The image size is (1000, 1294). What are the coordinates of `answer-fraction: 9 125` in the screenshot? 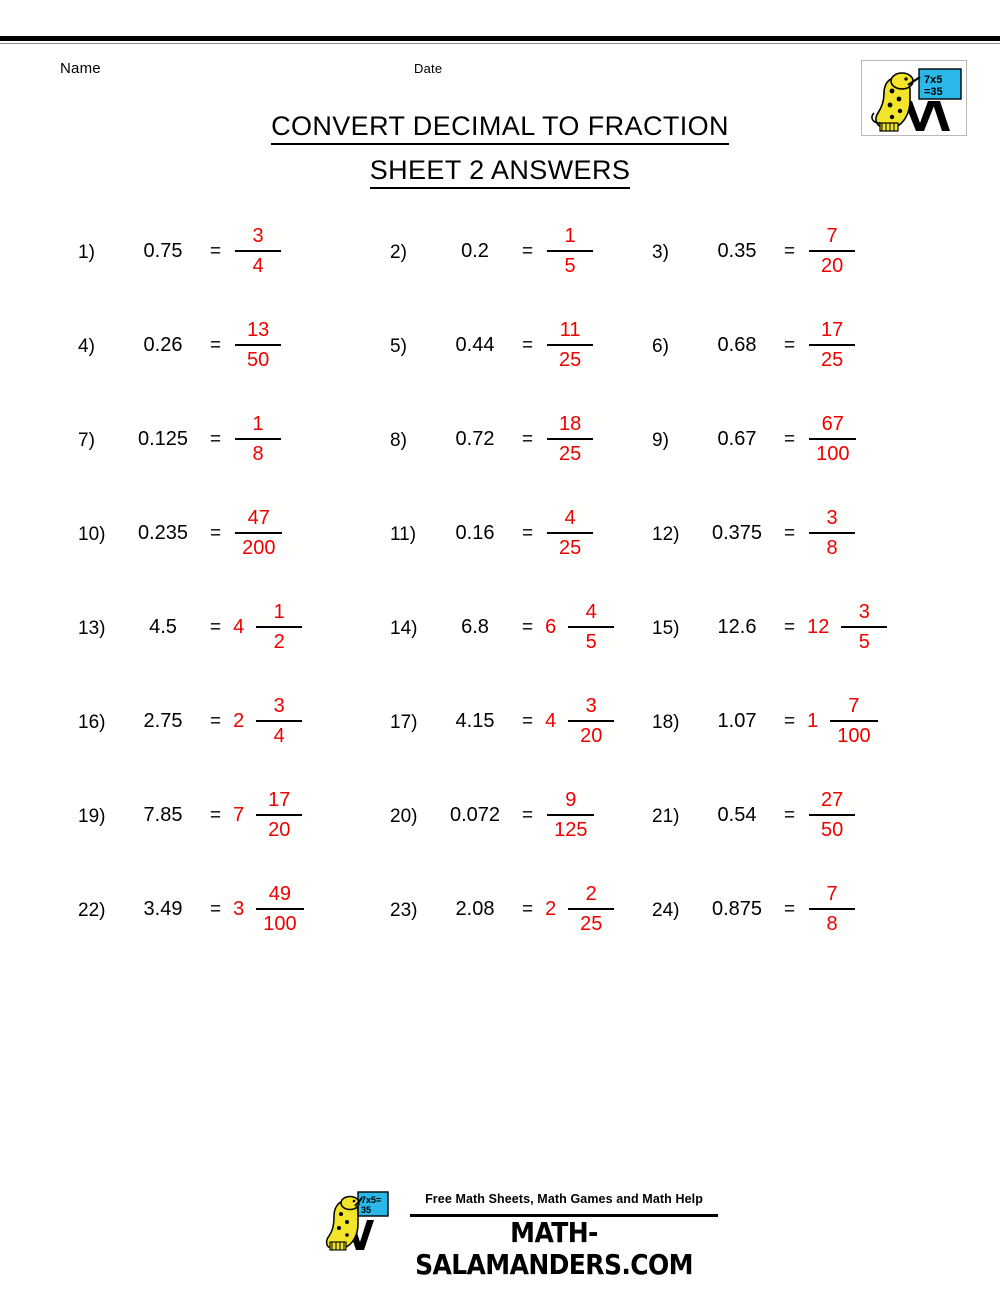 It's located at (571, 810).